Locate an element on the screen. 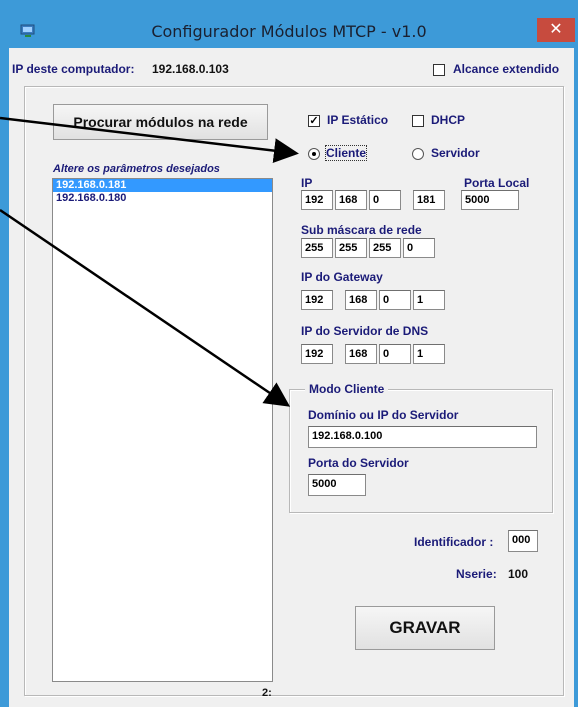 The width and height of the screenshot is (578, 707). client-radio-label: Cliente is located at coordinates (346, 153).